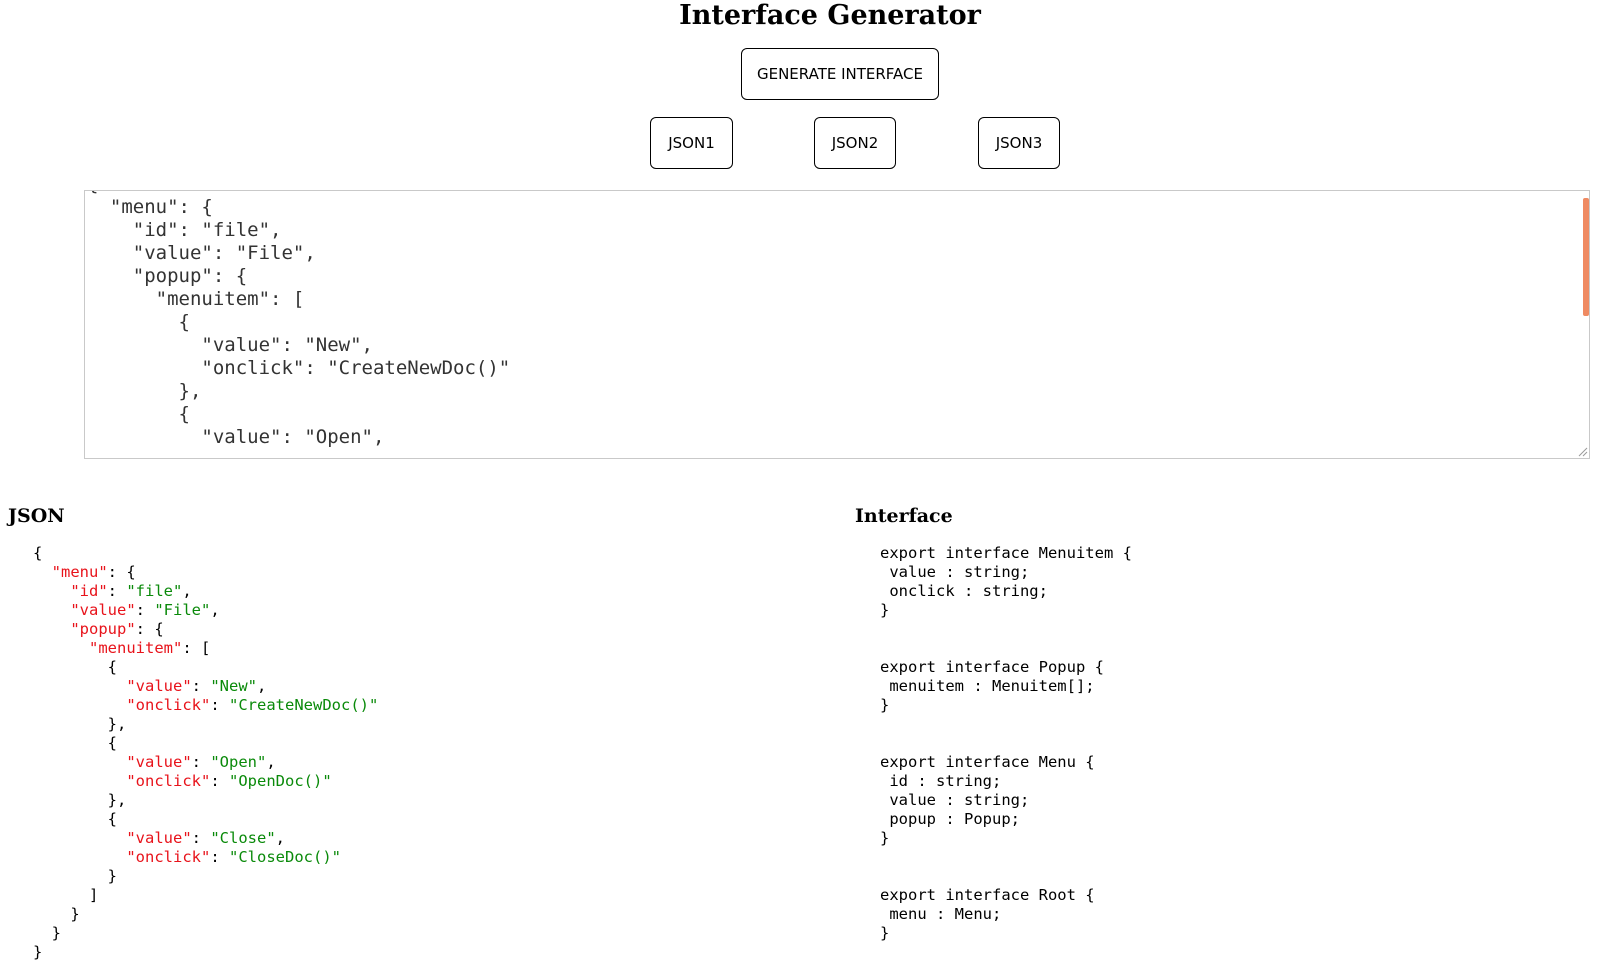 The height and width of the screenshot is (969, 1598). What do you see at coordinates (691, 143) in the screenshot?
I see `json1-button: JSON1` at bounding box center [691, 143].